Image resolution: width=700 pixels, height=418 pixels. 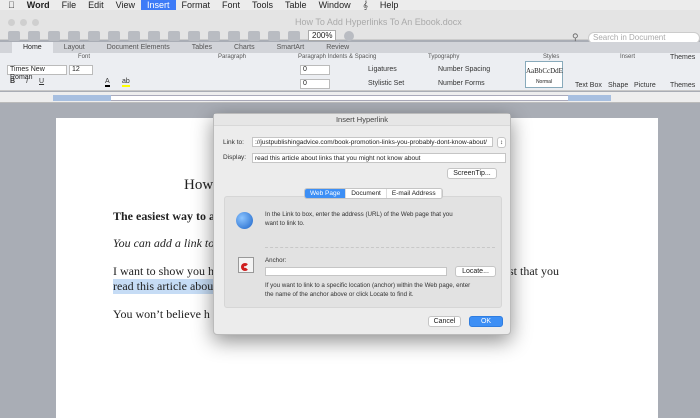 I want to click on minimize-icon, so click(x=23, y=22).